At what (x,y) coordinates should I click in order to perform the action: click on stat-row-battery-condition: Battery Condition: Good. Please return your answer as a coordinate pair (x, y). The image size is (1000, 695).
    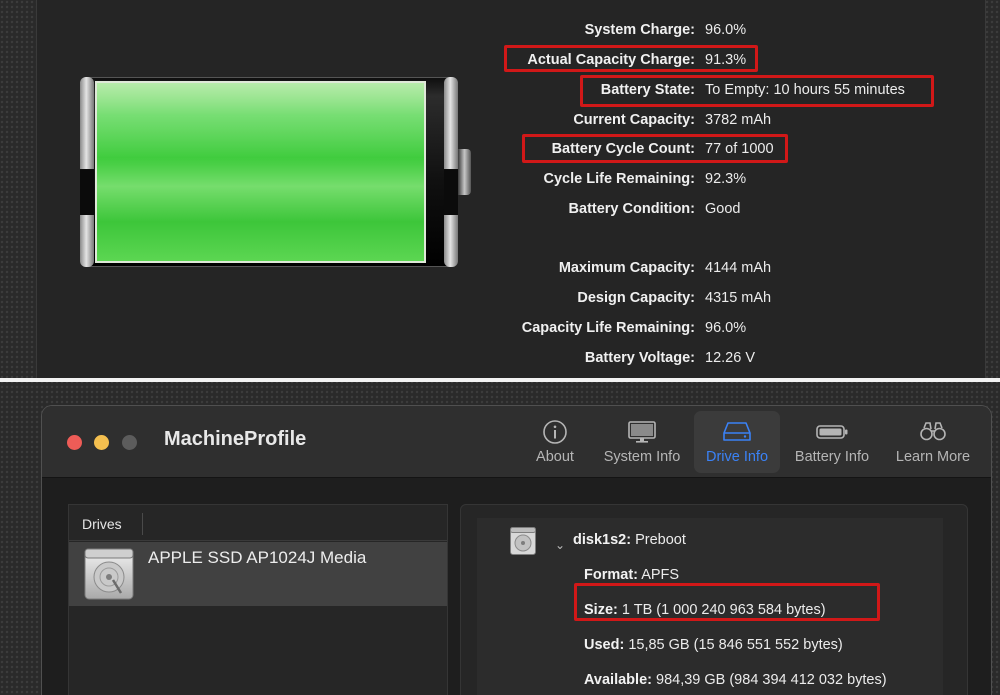
    Looking at the image, I should click on (500, 209).